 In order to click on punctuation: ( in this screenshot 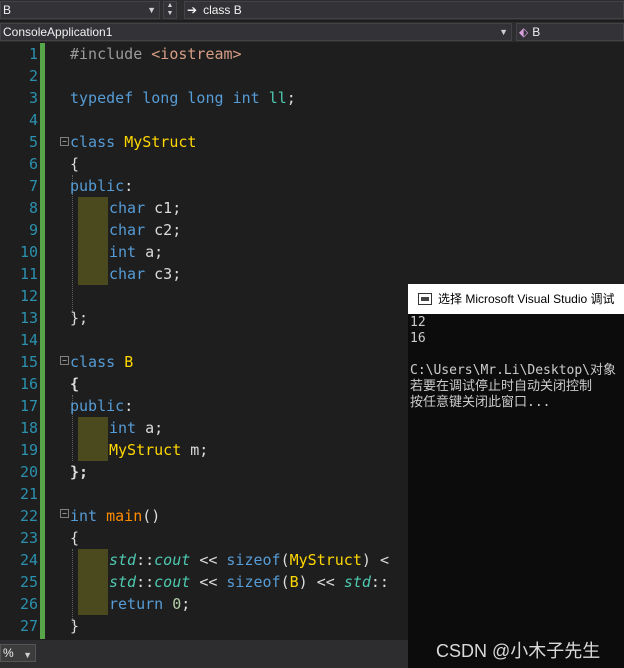, I will do `click(285, 560)`.